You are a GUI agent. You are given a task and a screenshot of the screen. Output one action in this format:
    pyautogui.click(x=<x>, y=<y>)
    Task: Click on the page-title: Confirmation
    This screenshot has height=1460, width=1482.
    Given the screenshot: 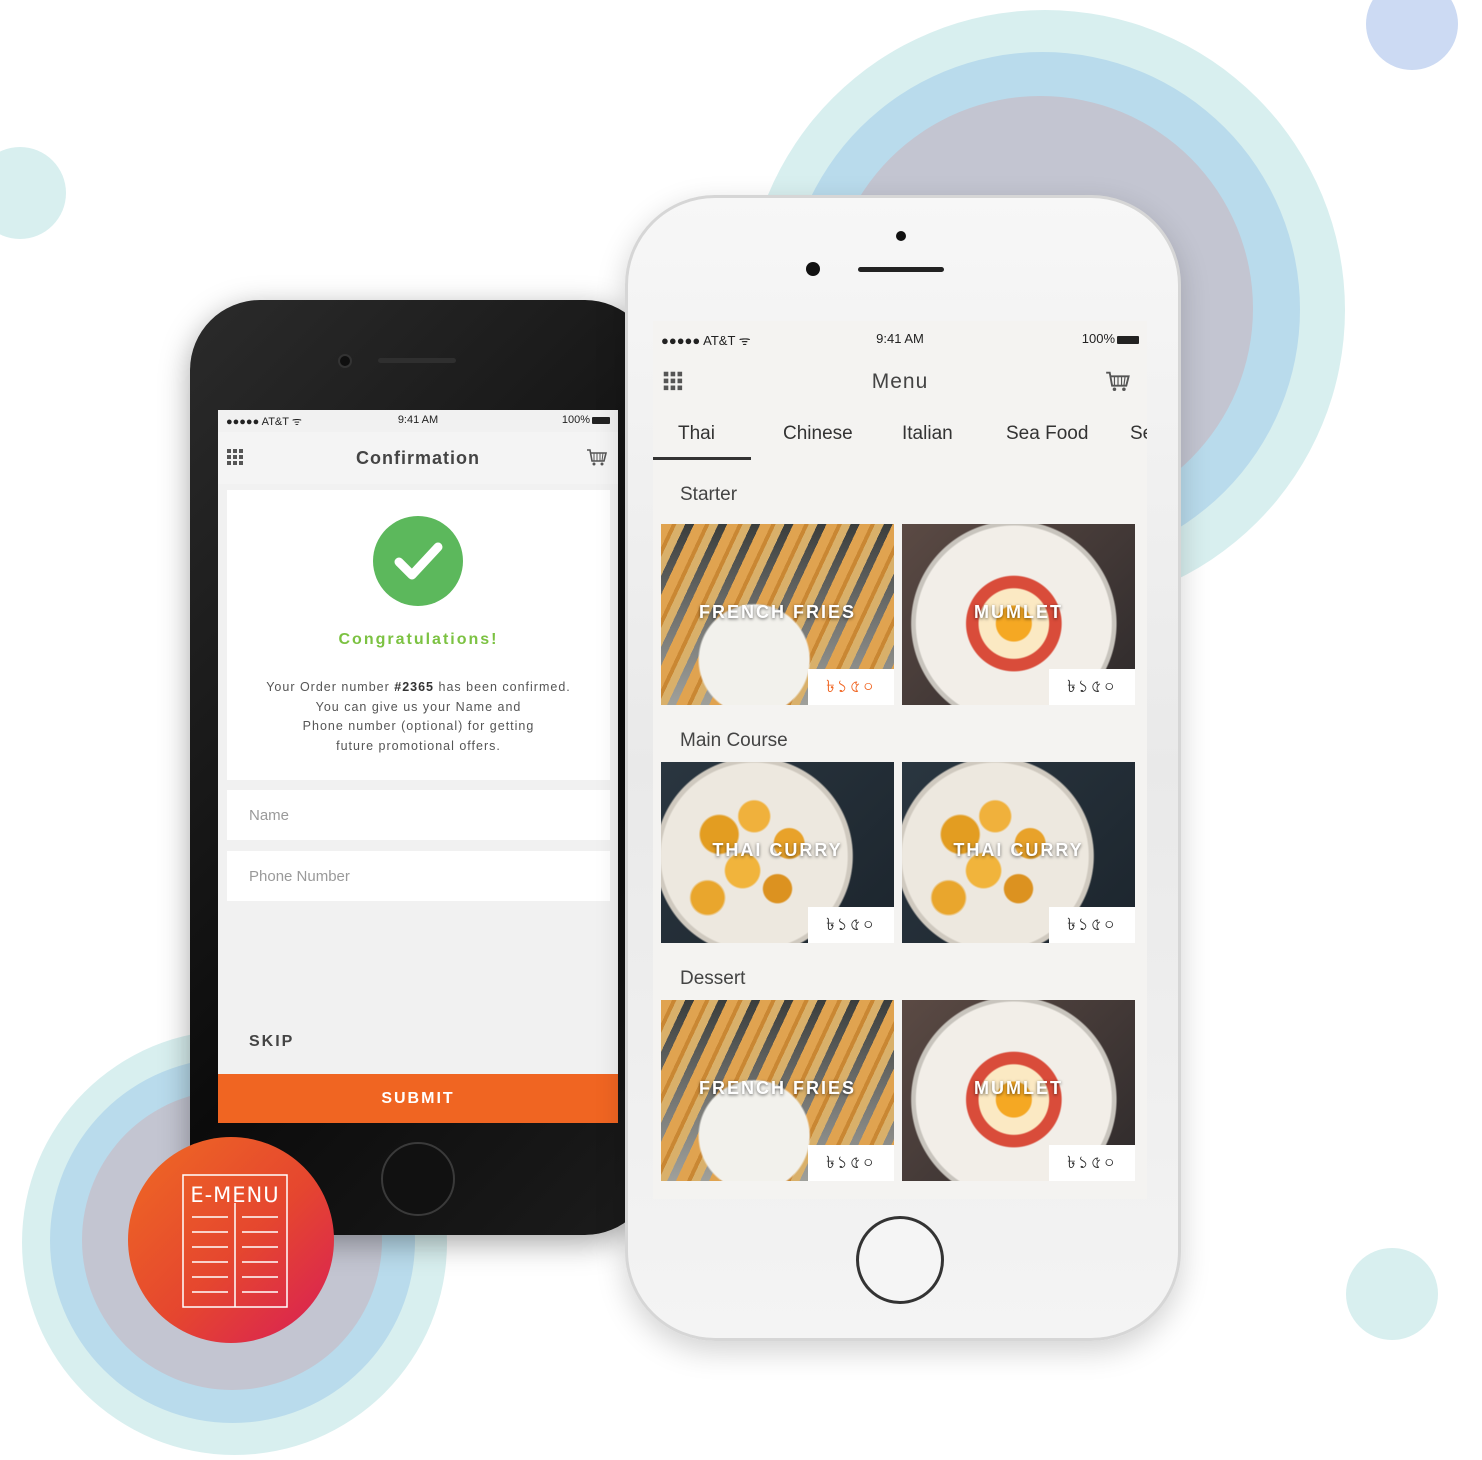 What is the action you would take?
    pyautogui.click(x=418, y=458)
    